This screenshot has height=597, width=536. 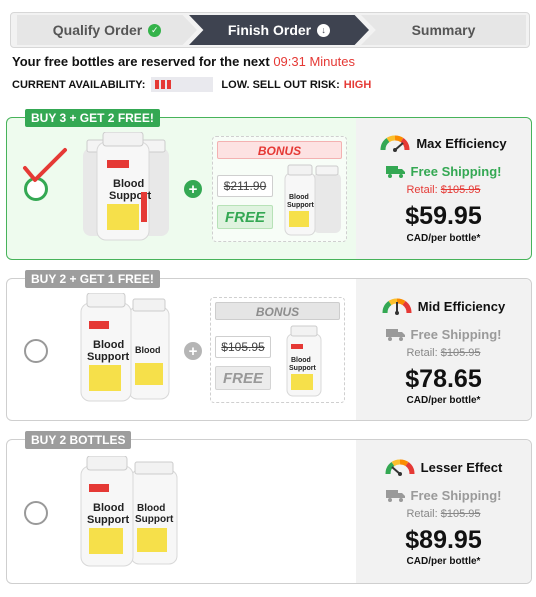 What do you see at coordinates (400, 467) in the screenshot?
I see `gauge-low-icon` at bounding box center [400, 467].